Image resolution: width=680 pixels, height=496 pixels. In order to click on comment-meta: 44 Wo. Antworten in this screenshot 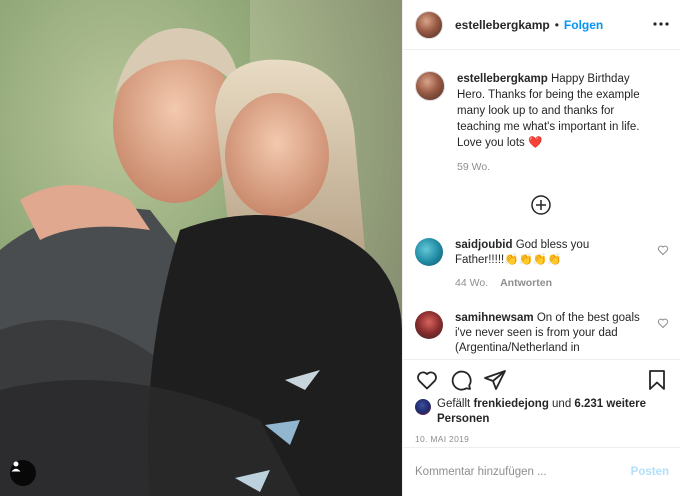, I will do `click(548, 283)`.